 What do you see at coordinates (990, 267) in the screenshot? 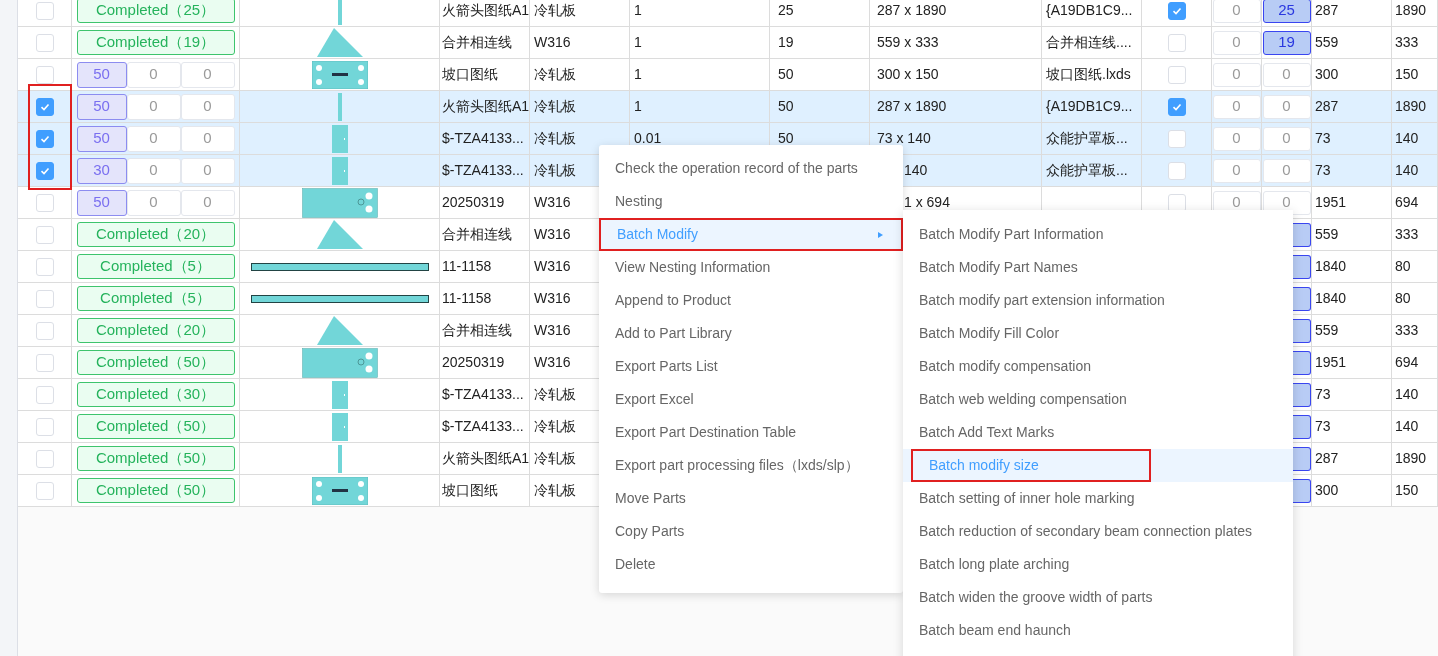
I see `menu-item: Batch Modify Part Names` at bounding box center [990, 267].